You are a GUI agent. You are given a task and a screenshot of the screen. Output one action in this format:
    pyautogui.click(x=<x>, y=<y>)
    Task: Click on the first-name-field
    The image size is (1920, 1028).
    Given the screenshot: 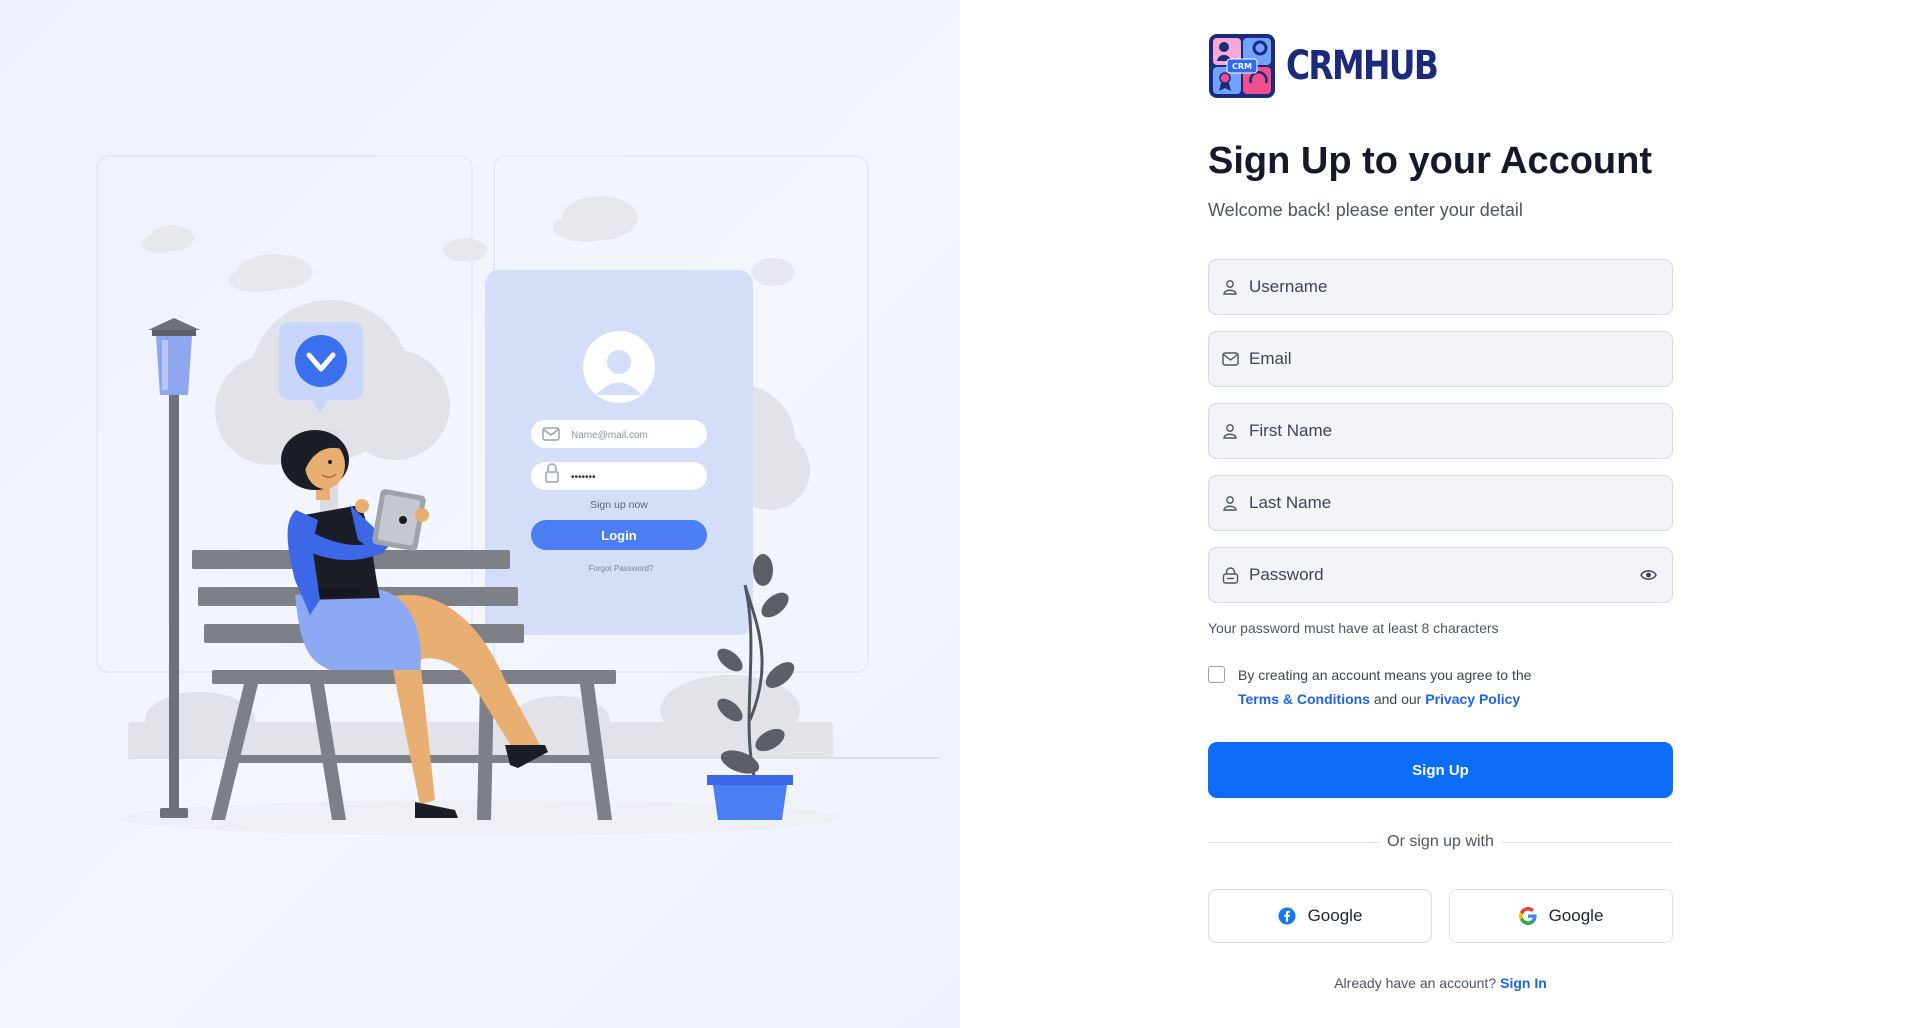 What is the action you would take?
    pyautogui.click(x=1440, y=431)
    